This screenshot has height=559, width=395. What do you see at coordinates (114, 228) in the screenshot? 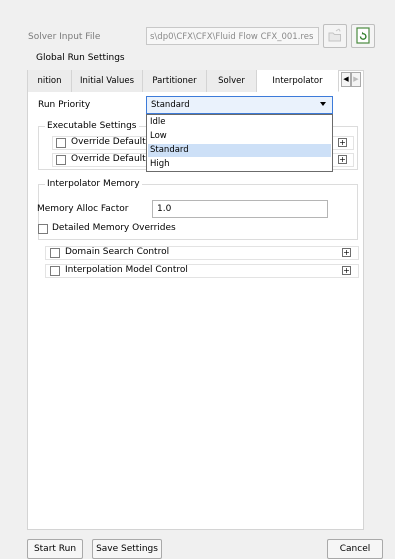
I see `detailed-memory-overrides-label: Detailed Memory Overrides` at bounding box center [114, 228].